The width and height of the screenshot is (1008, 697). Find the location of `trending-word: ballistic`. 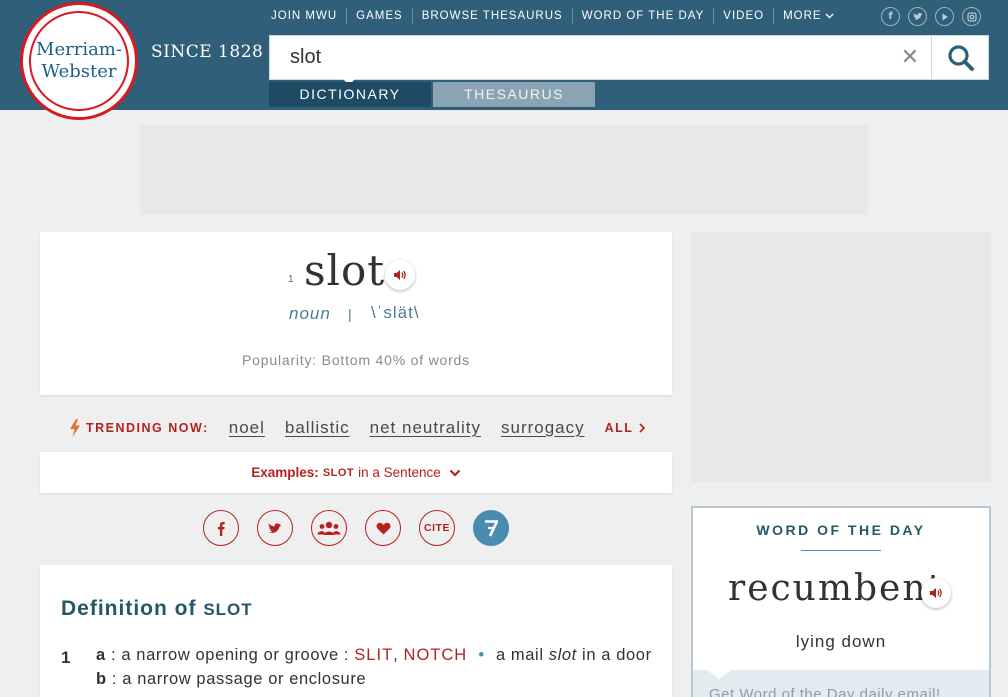

trending-word: ballistic is located at coordinates (317, 428).